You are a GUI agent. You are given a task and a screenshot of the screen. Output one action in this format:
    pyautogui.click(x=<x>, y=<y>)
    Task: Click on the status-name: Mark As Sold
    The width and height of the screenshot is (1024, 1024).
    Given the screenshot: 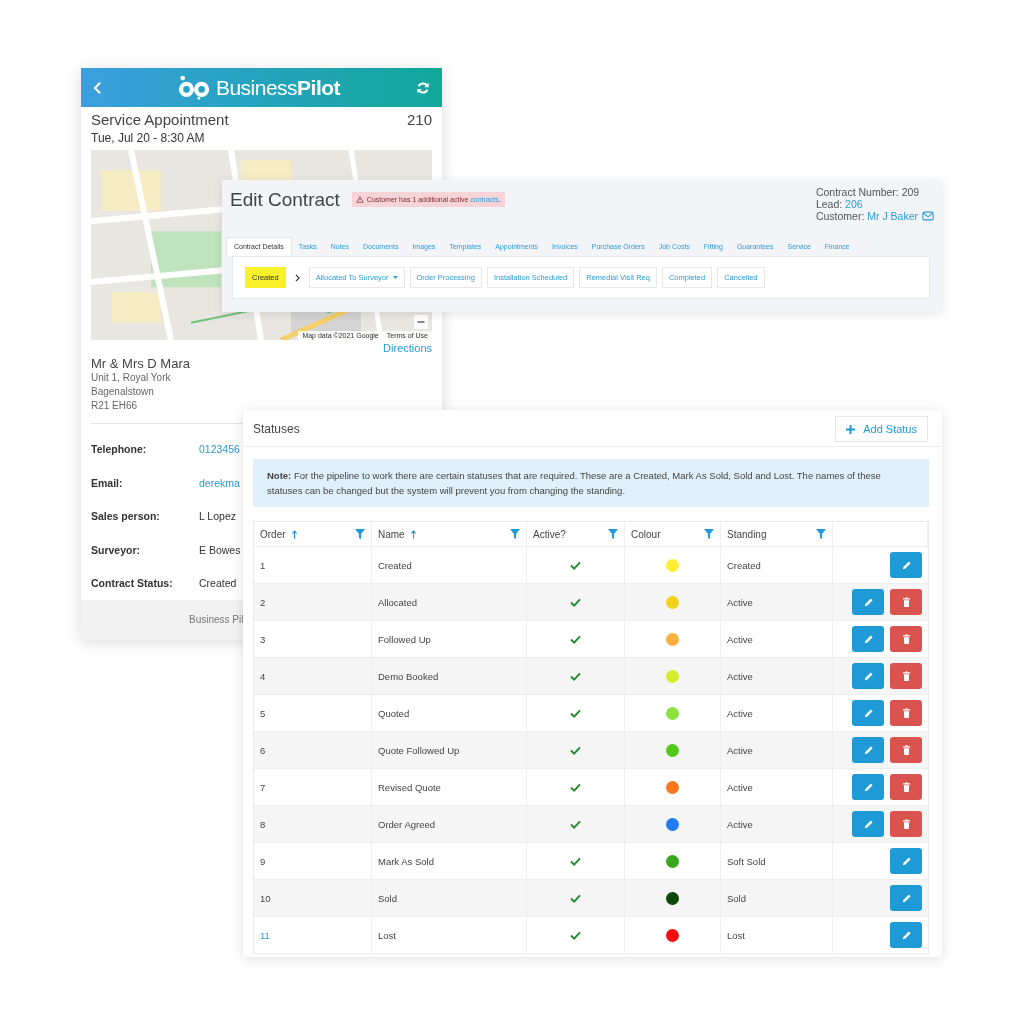 What is the action you would take?
    pyautogui.click(x=406, y=861)
    